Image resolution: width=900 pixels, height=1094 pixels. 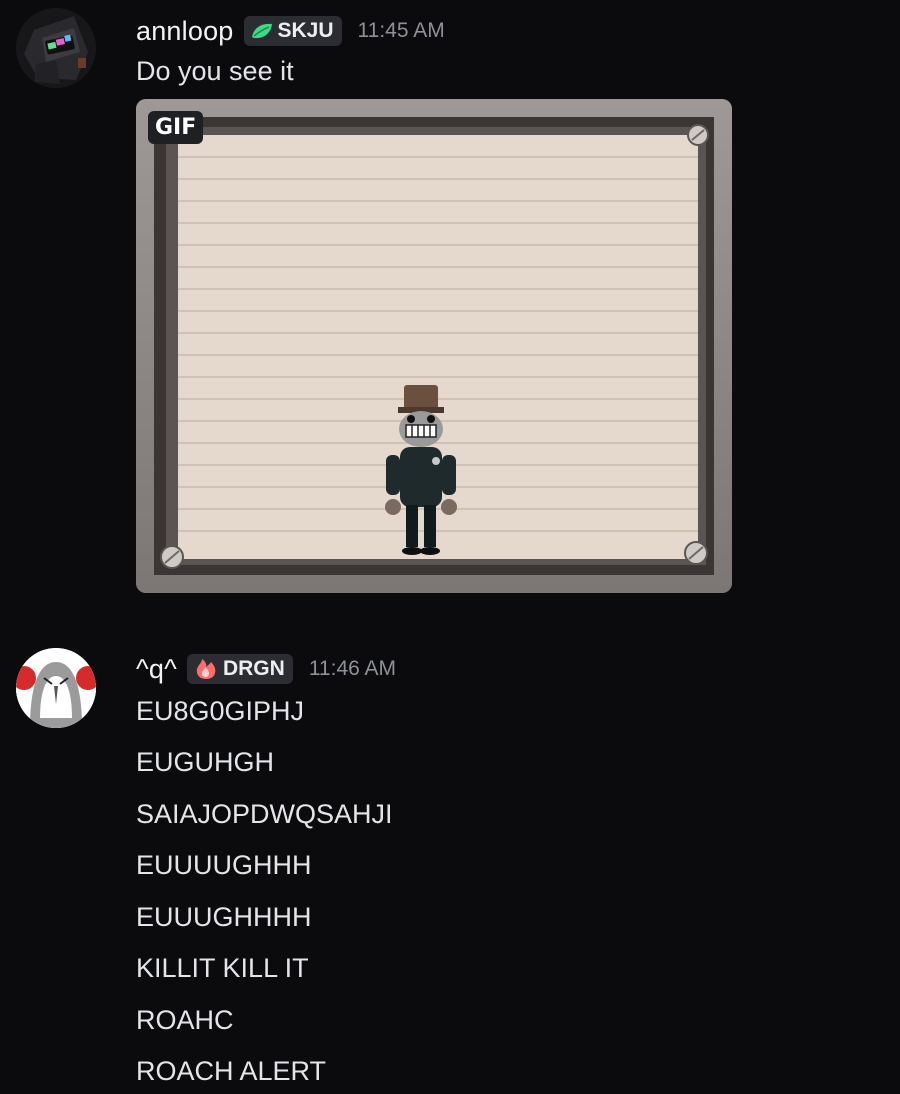 I want to click on avatar-q, so click(x=56, y=688).